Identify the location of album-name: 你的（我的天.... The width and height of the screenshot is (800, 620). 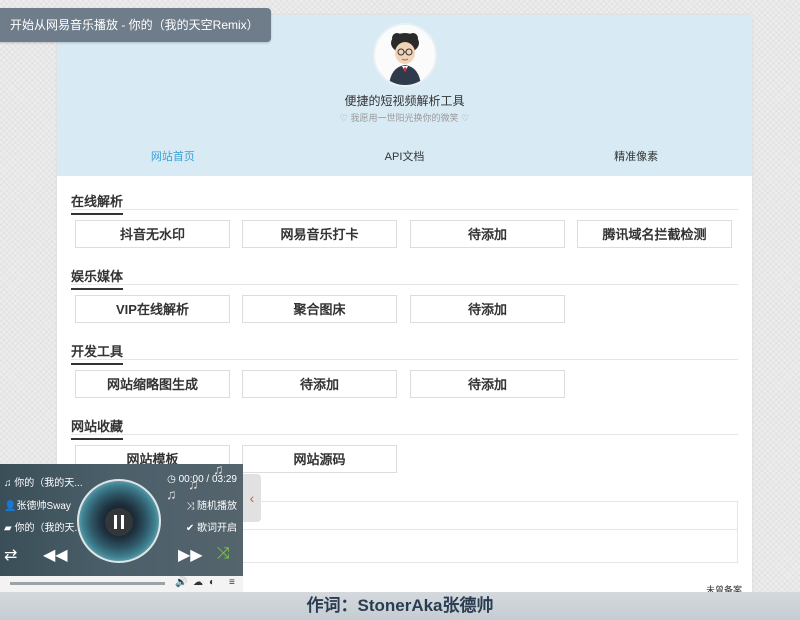
(48, 528).